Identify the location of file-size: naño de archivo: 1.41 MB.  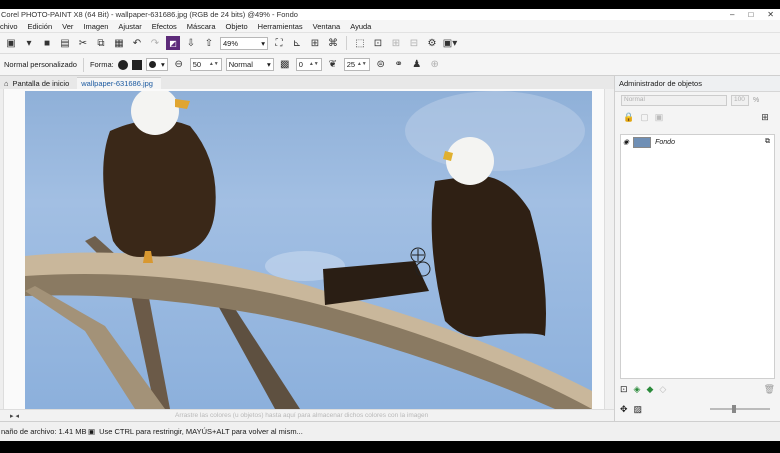
(44, 431).